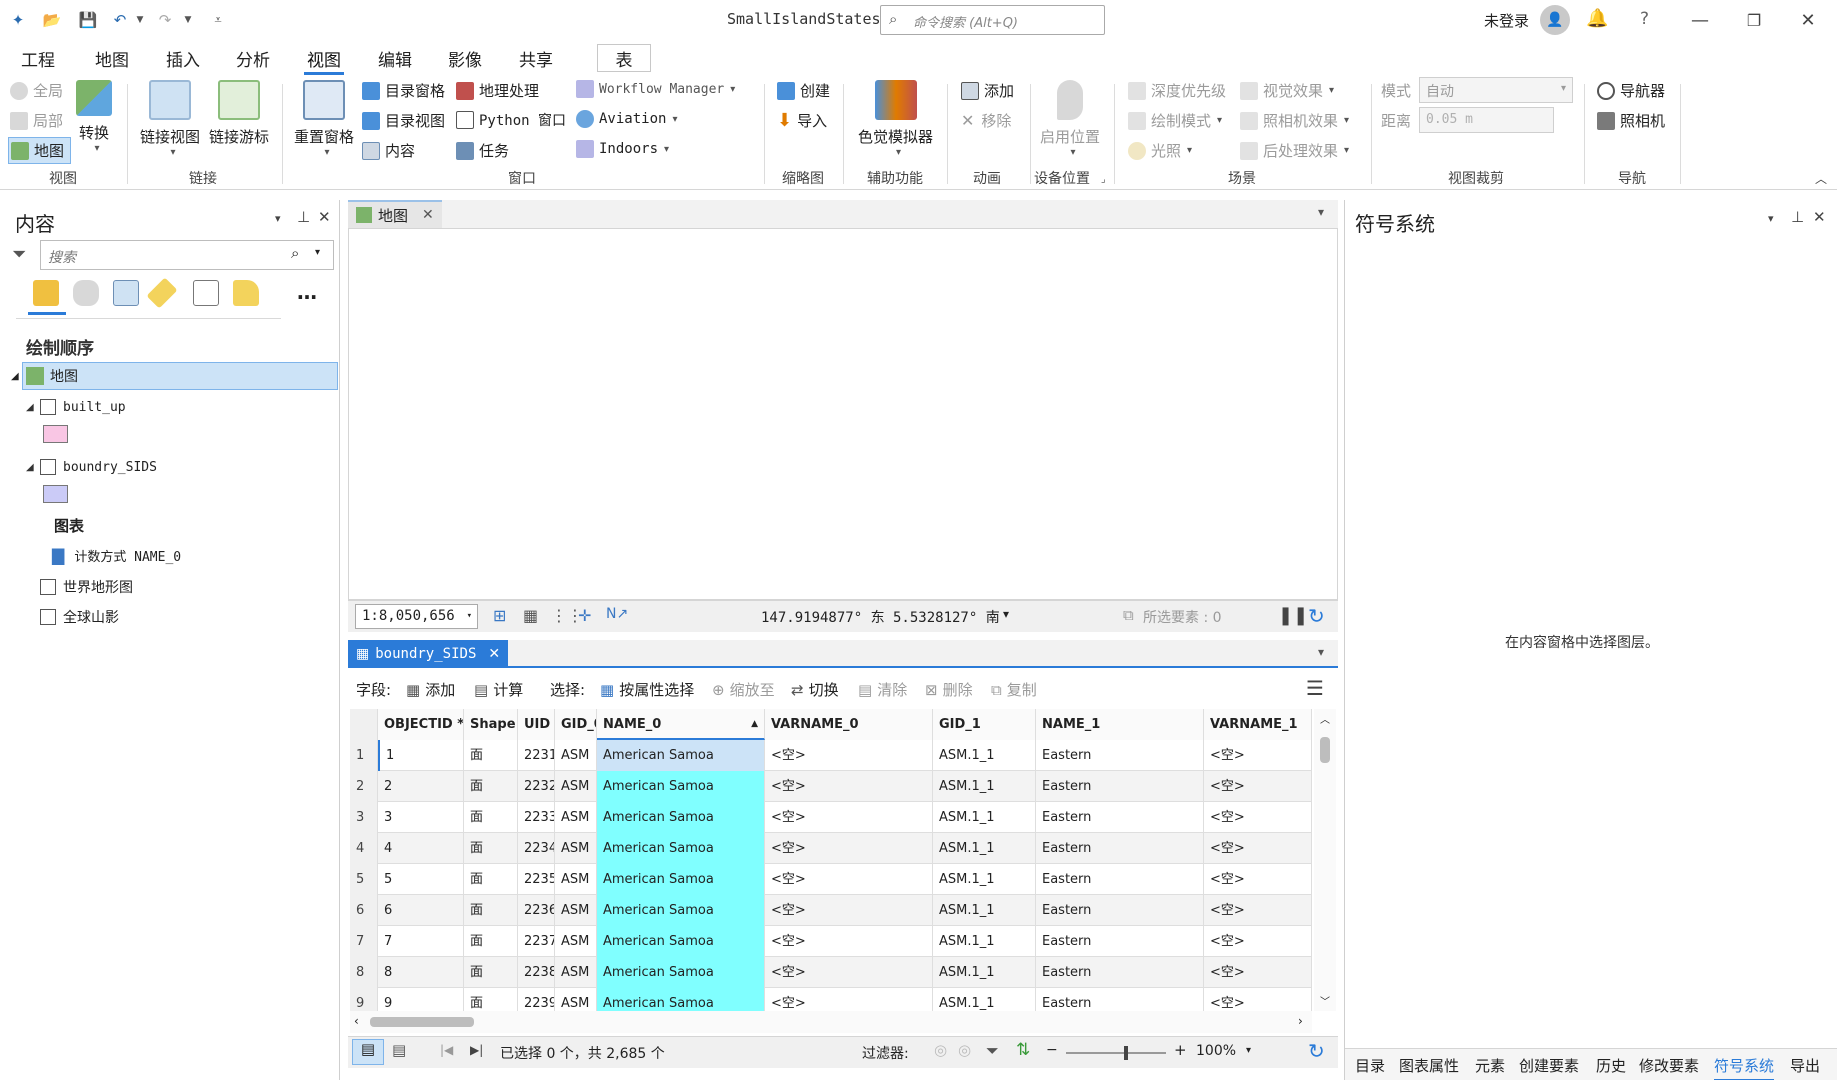 The width and height of the screenshot is (1837, 1080). What do you see at coordinates (421, 941) in the screenshot?
I see `table-cell: 7` at bounding box center [421, 941].